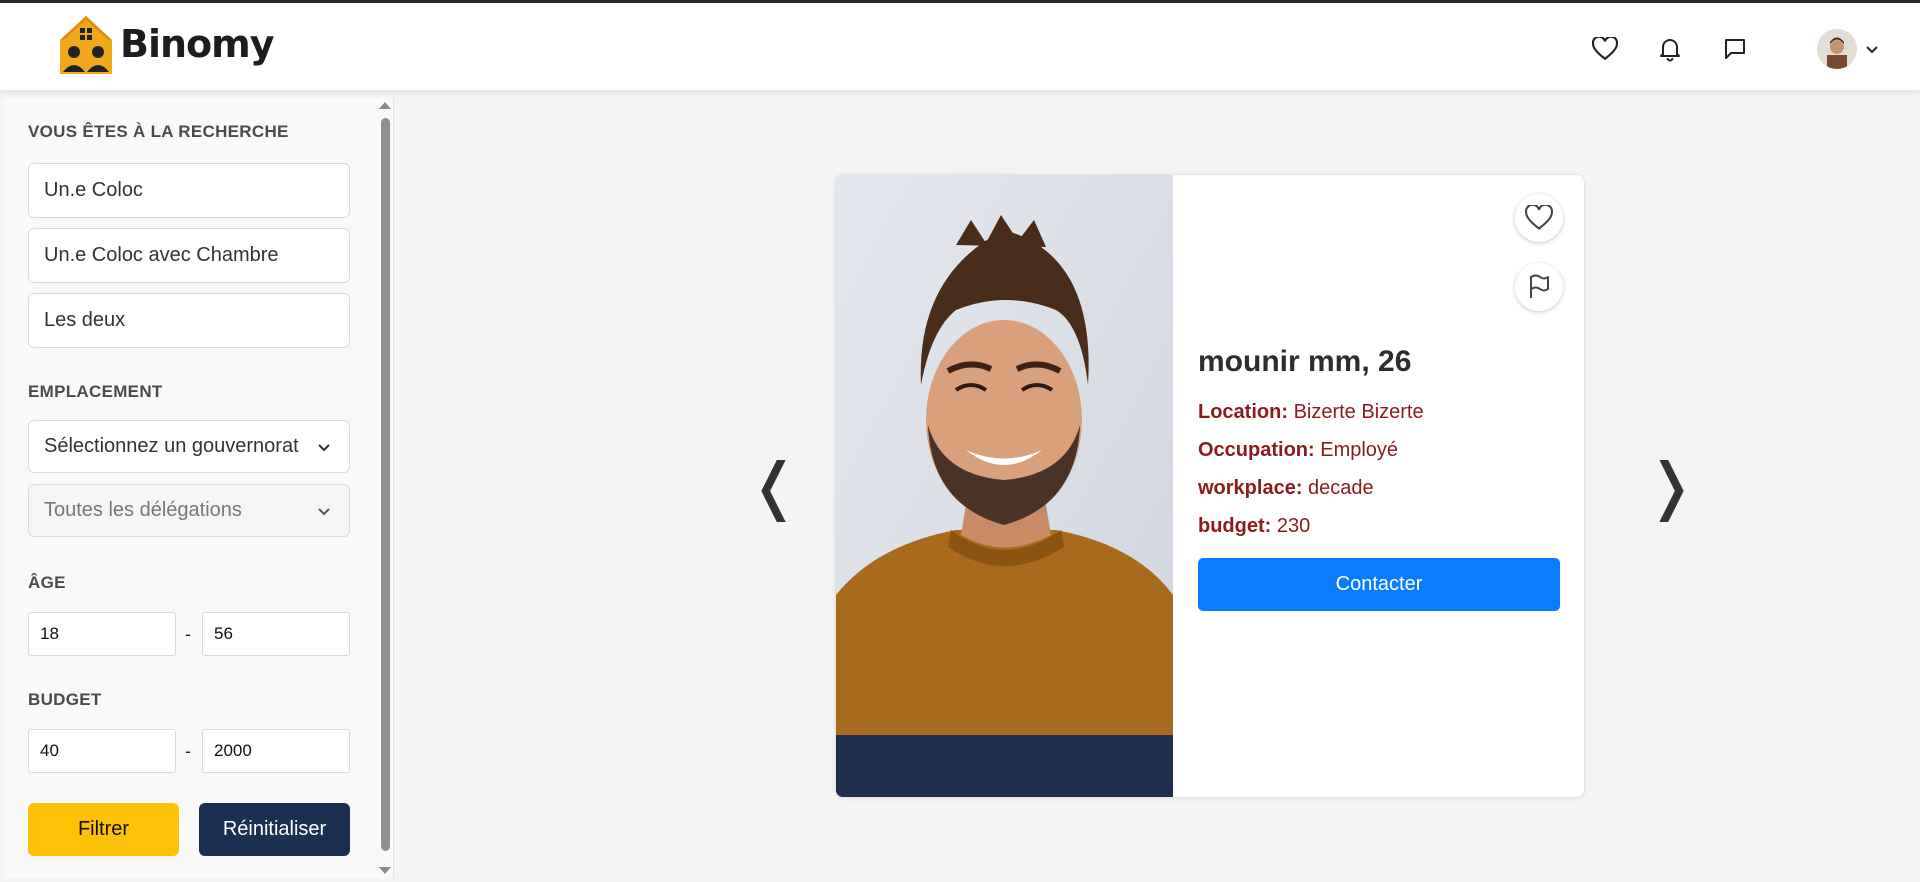 This screenshot has height=882, width=1920. What do you see at coordinates (197, 44) in the screenshot?
I see `brand-name: Binomy` at bounding box center [197, 44].